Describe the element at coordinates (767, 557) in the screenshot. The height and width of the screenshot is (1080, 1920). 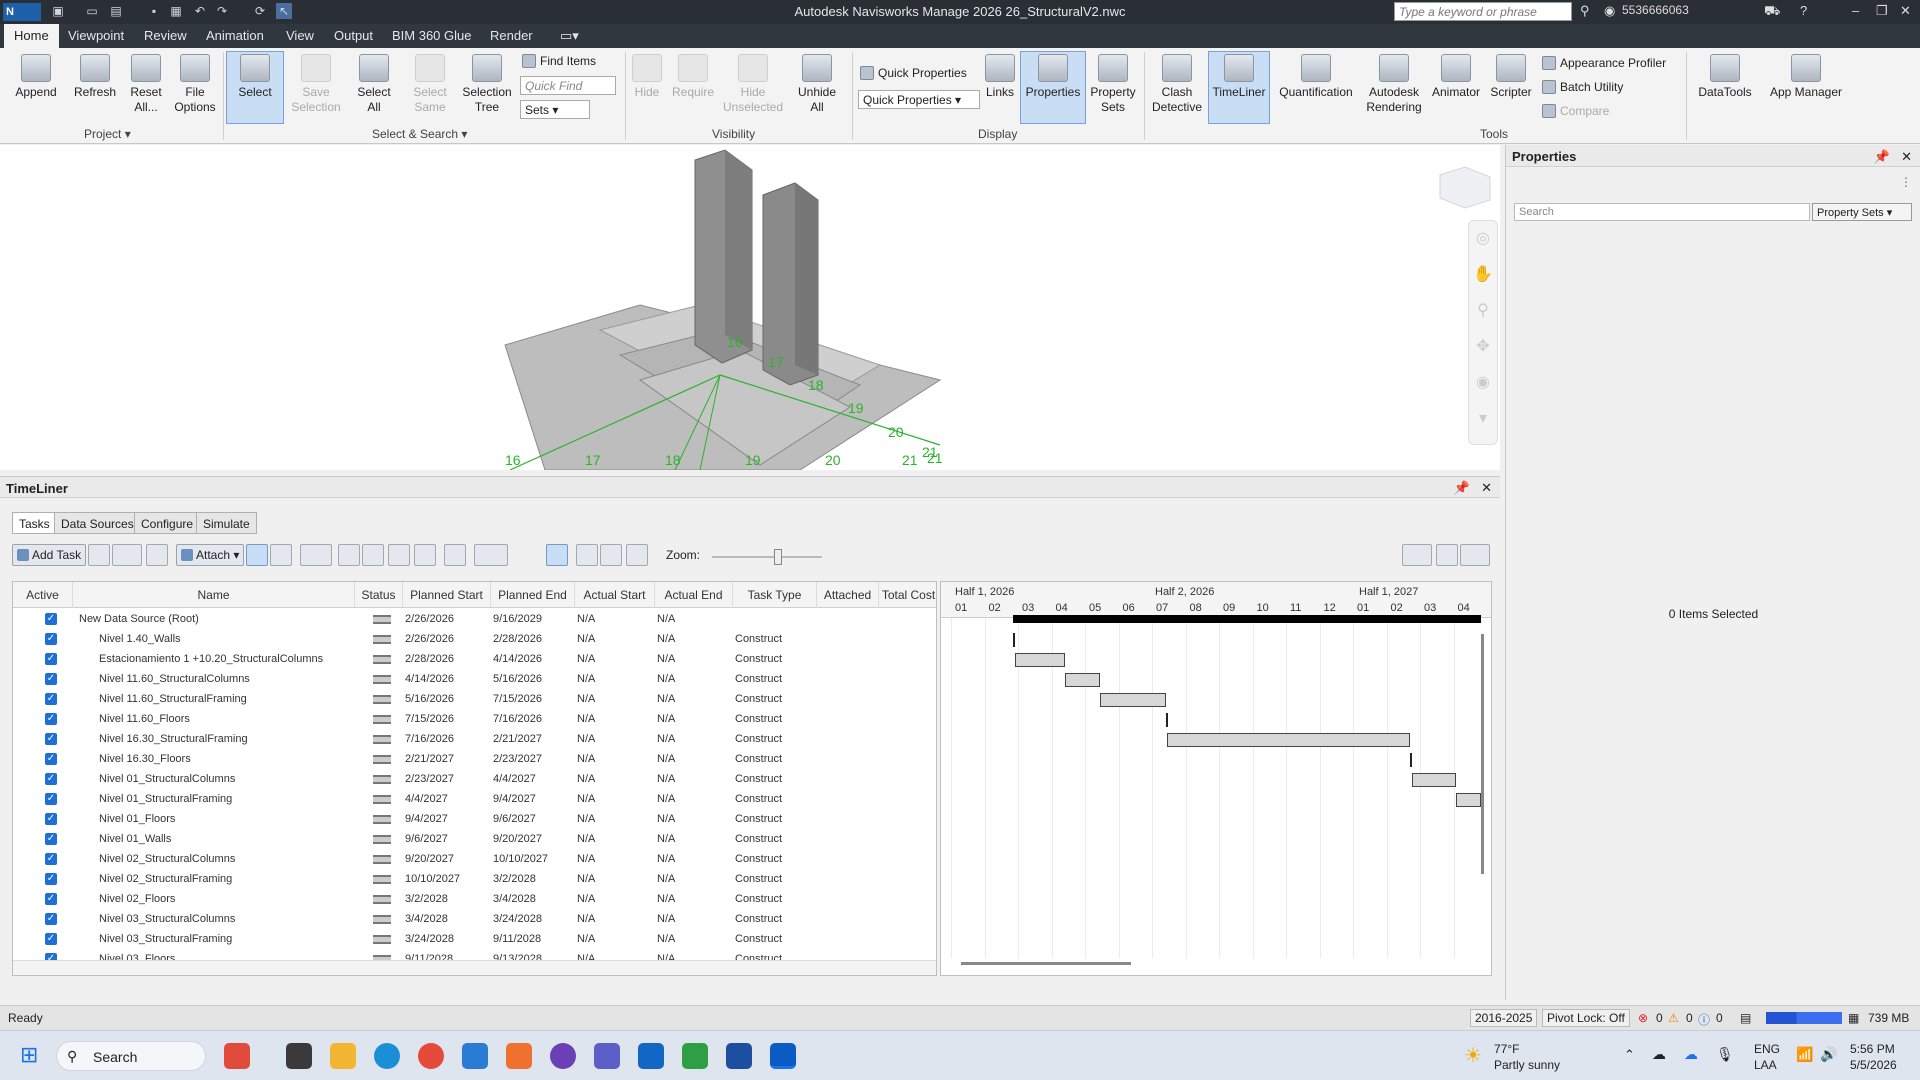
I see `zoom-slider` at that location.